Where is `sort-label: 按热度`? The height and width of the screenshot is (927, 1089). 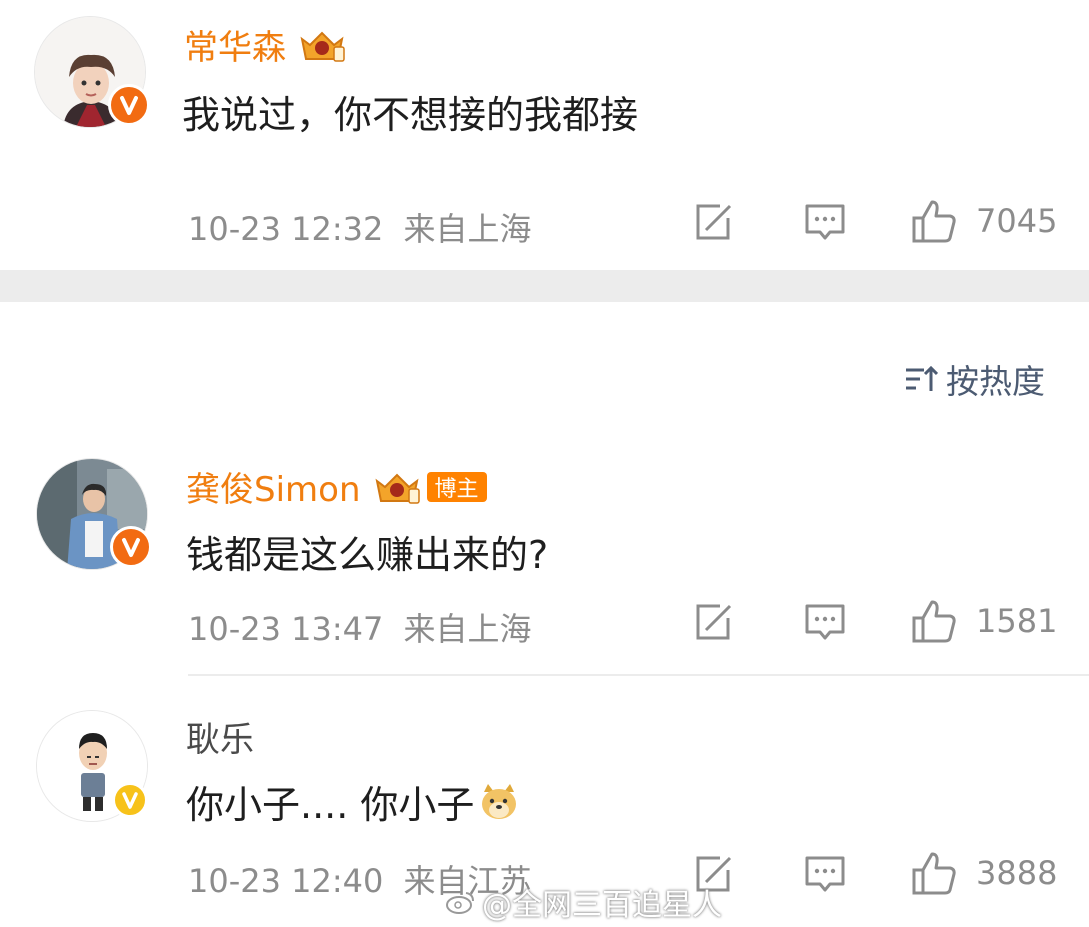 sort-label: 按热度 is located at coordinates (995, 379).